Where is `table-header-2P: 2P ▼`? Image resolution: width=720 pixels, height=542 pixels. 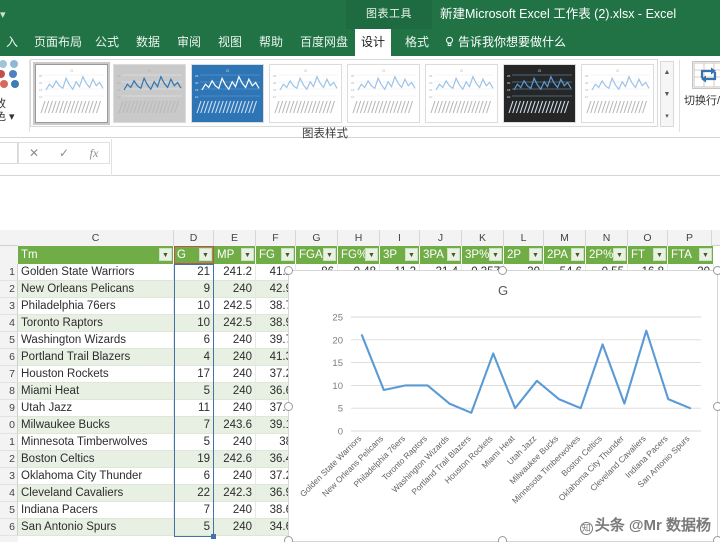 table-header-2P: 2P ▼ is located at coordinates (524, 255).